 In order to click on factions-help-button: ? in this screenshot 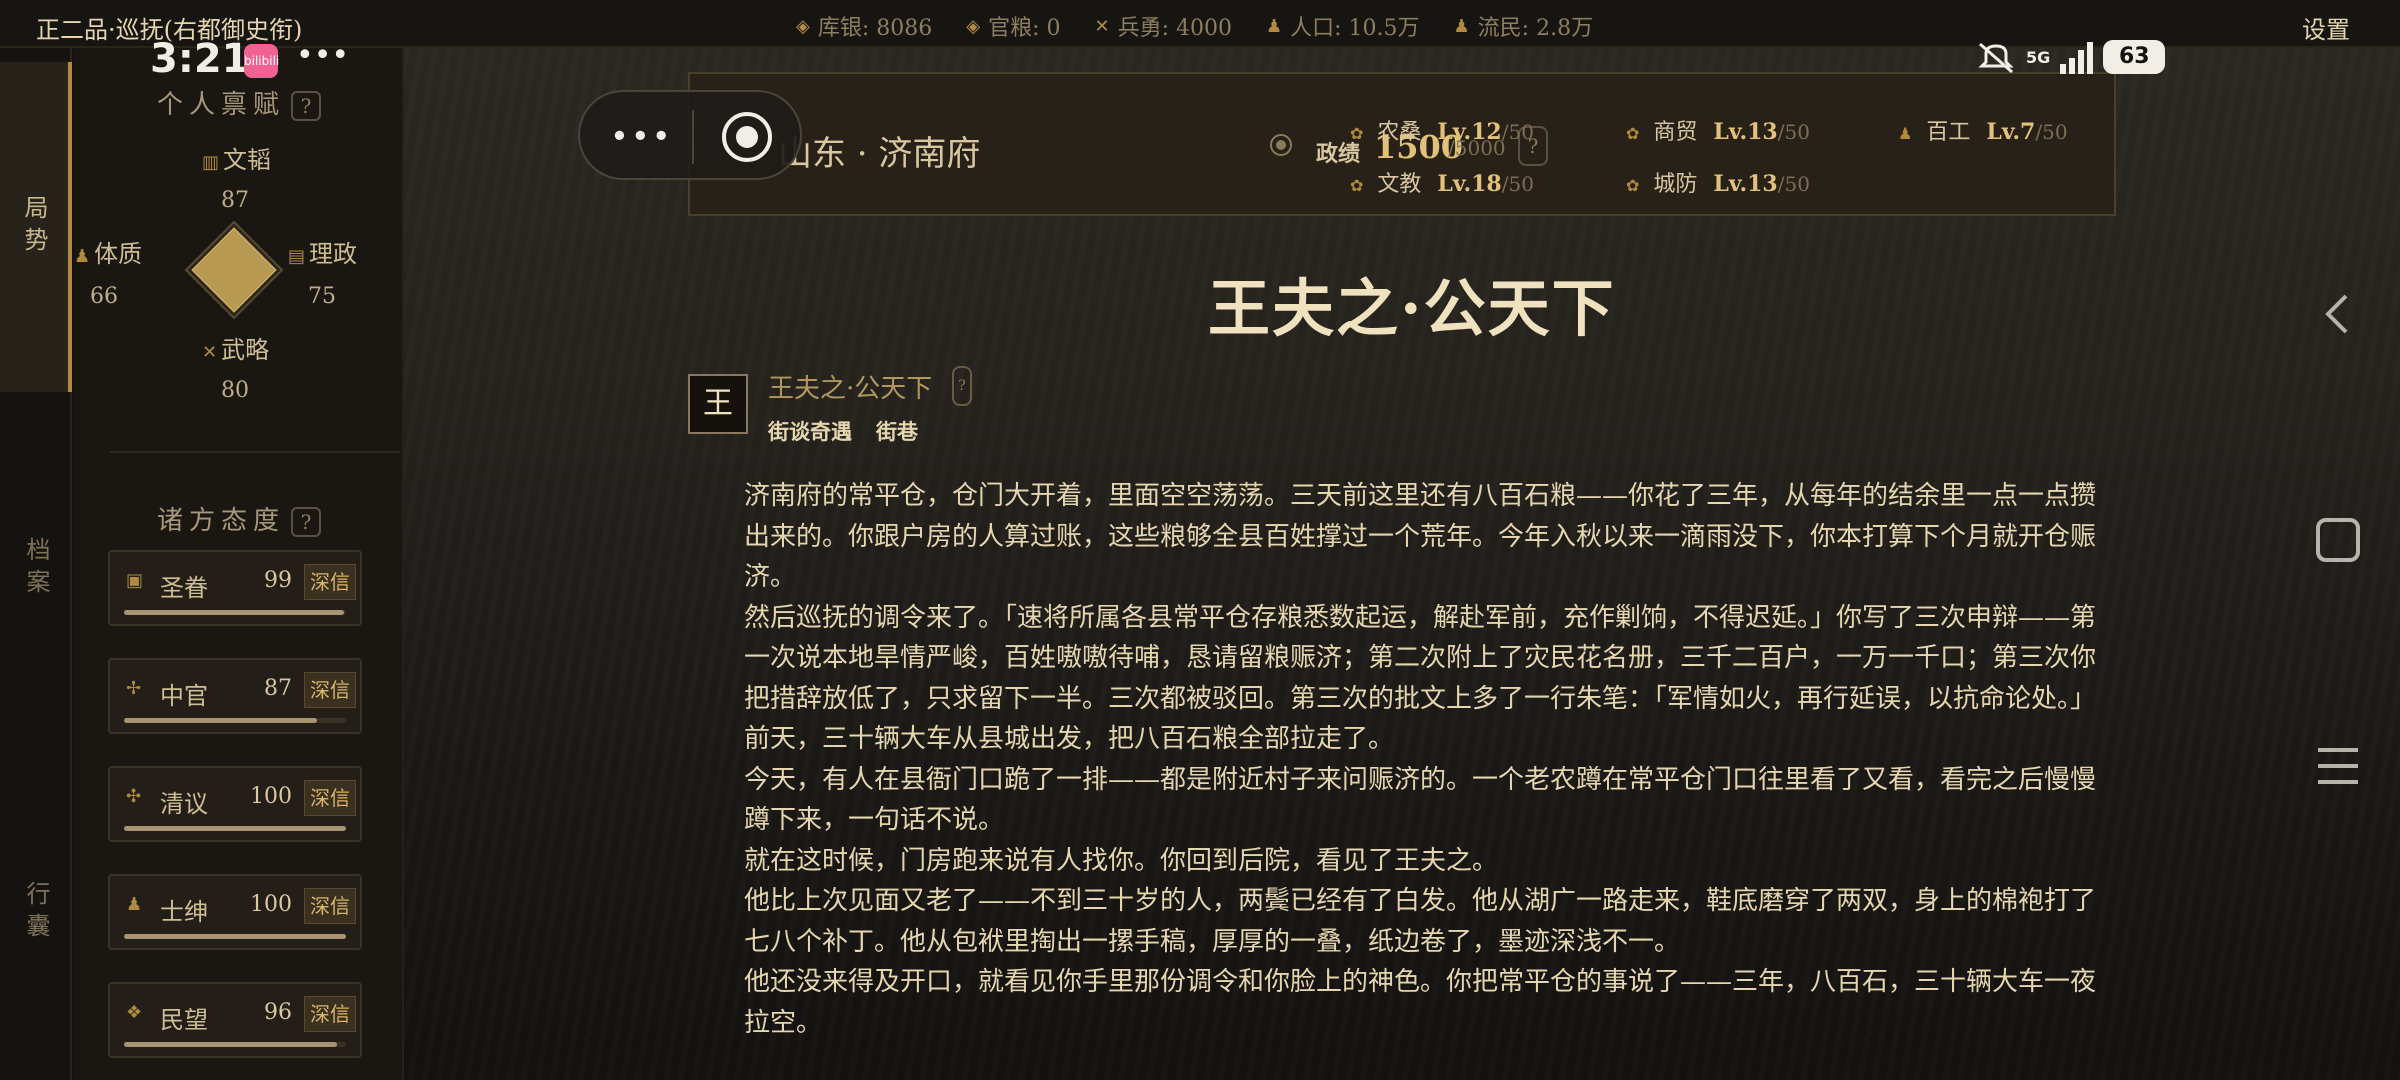, I will do `click(306, 522)`.